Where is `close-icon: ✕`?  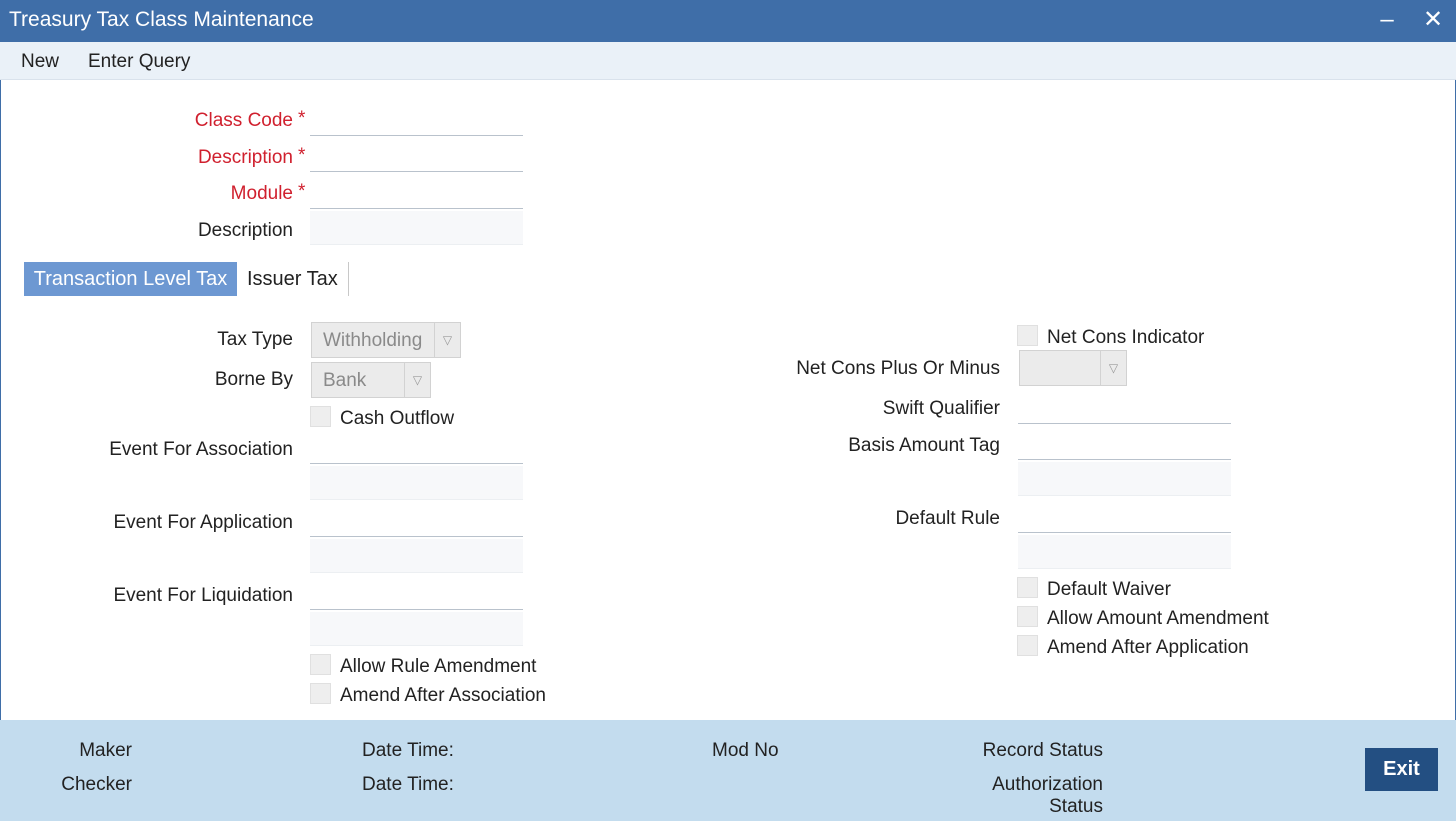 close-icon: ✕ is located at coordinates (1433, 20).